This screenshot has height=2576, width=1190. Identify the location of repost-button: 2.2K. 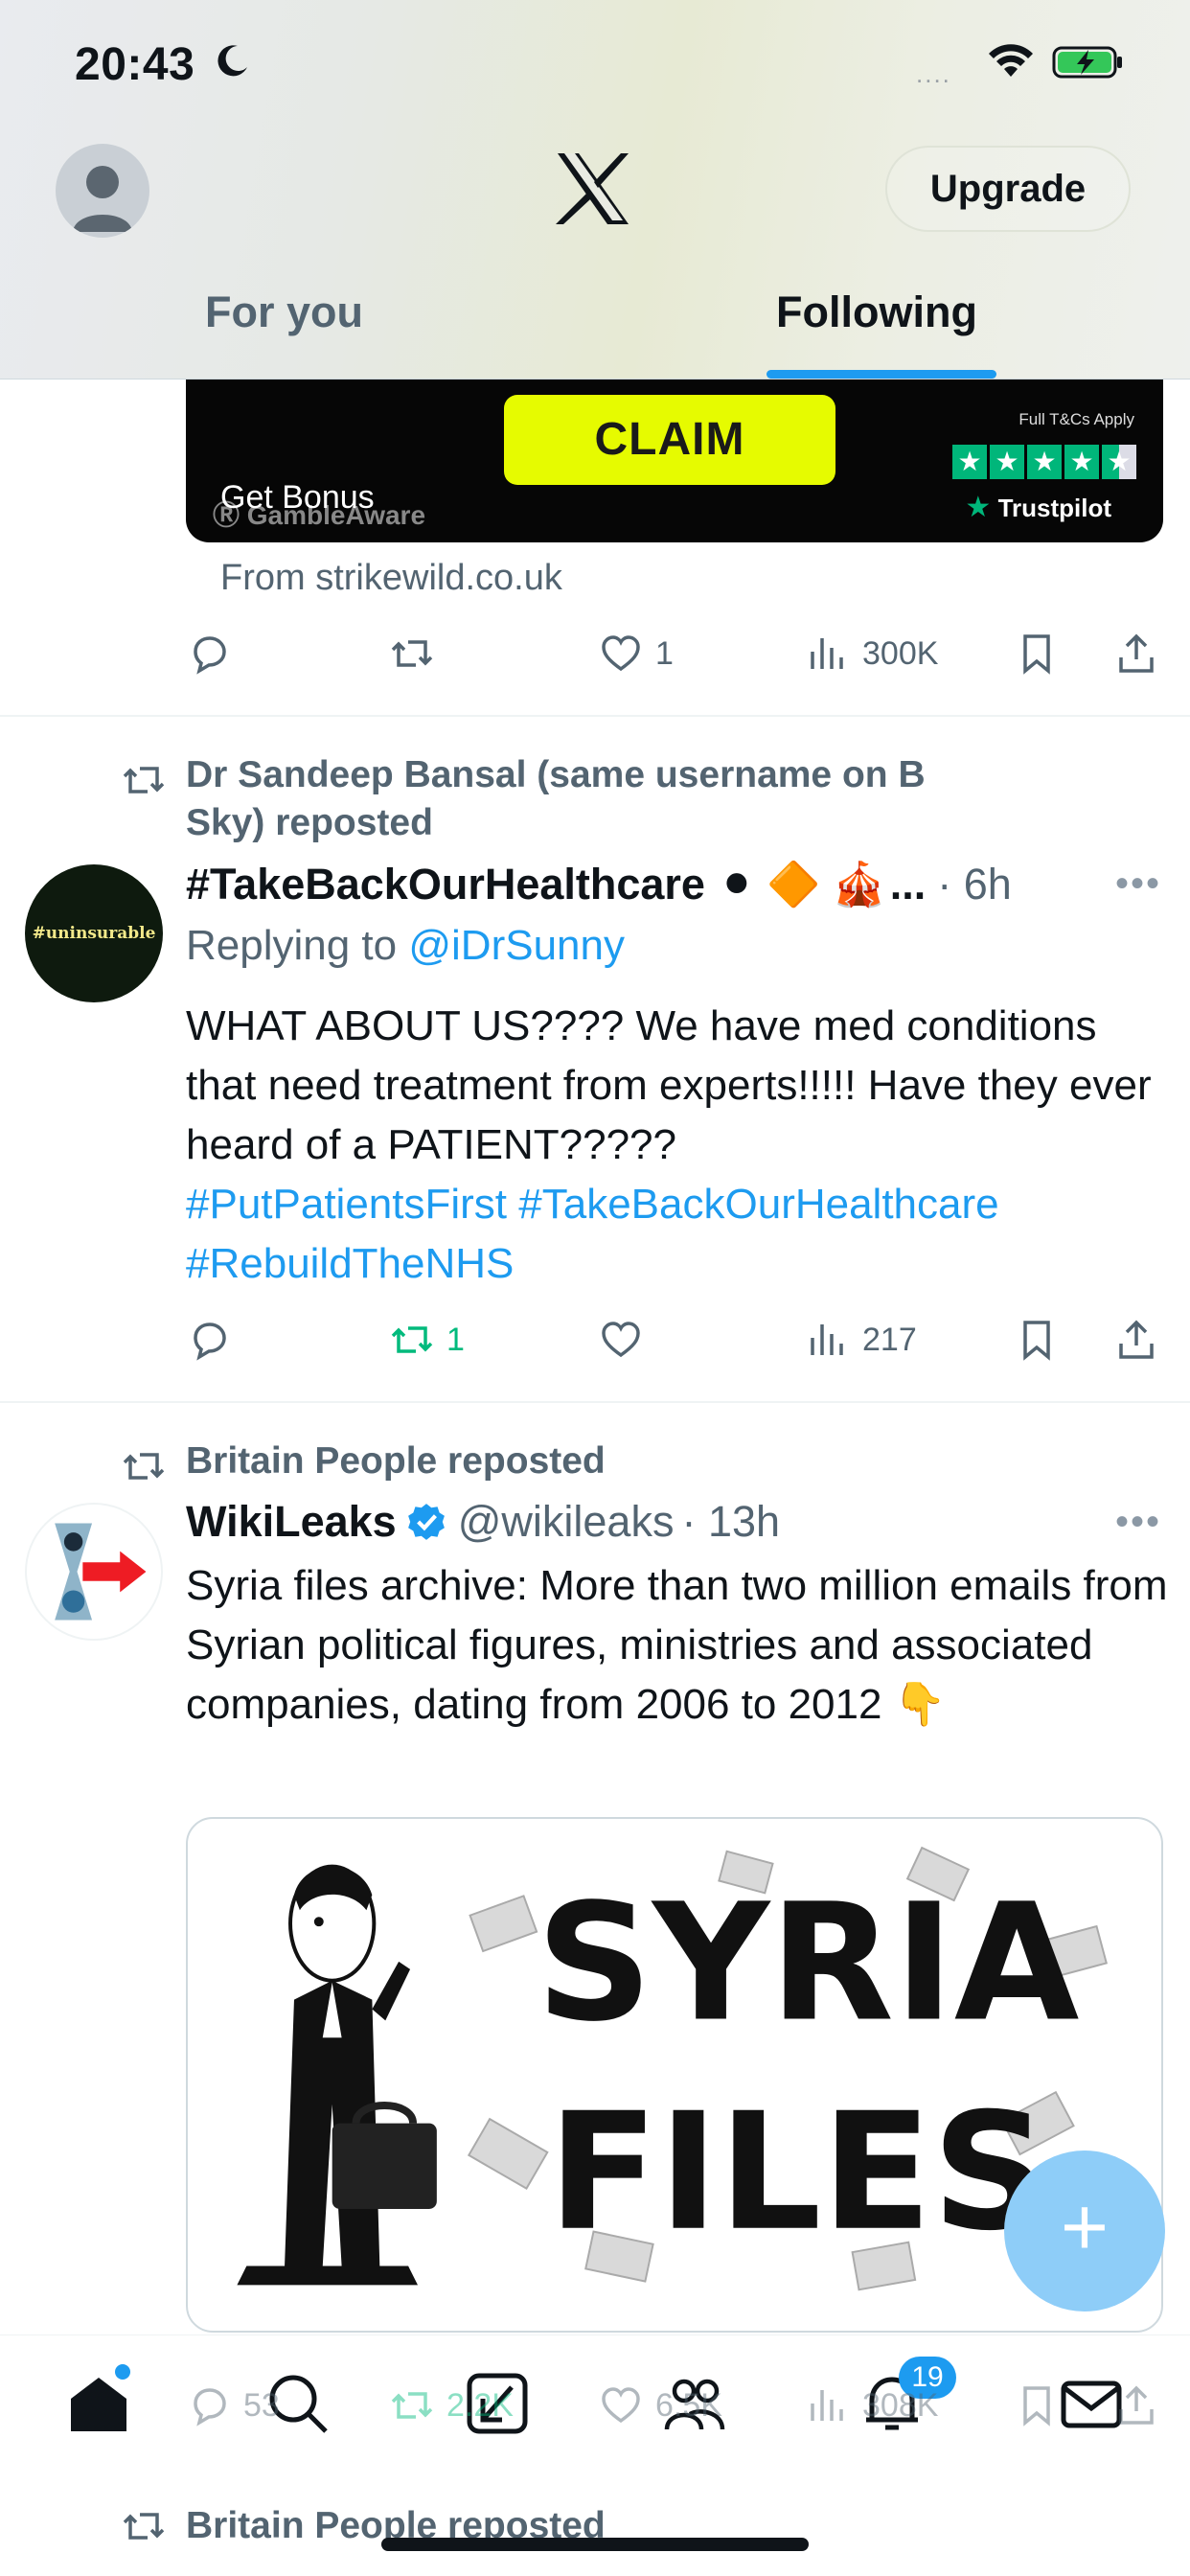
(452, 2405).